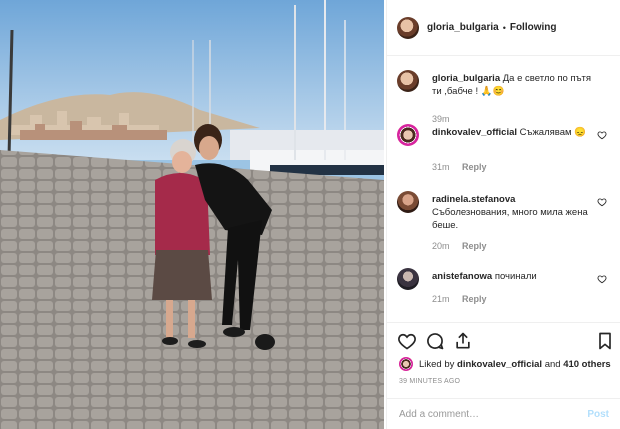  Describe the element at coordinates (466, 78) in the screenshot. I see `caption-username: gloria_bulgaria` at that location.